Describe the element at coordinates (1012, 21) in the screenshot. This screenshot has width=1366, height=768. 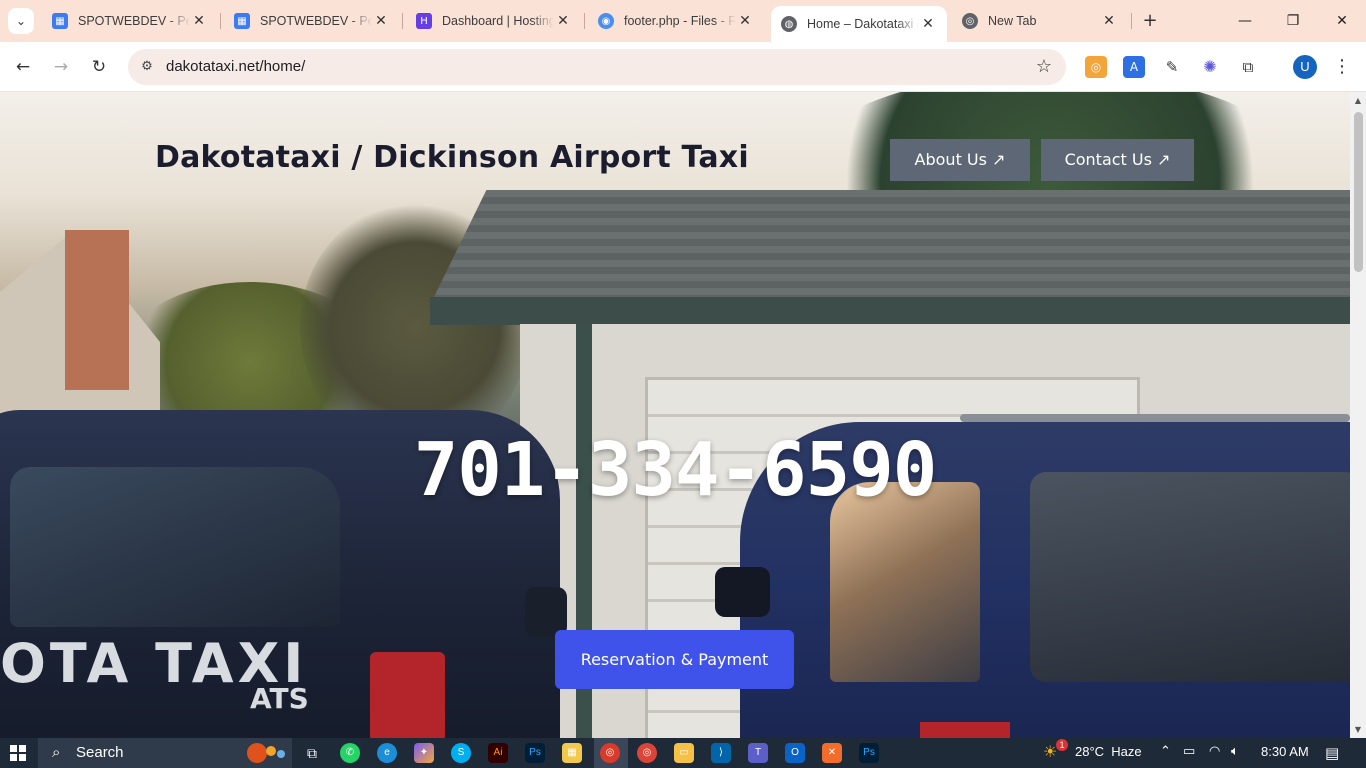
I see `tab-title: New Tab` at that location.